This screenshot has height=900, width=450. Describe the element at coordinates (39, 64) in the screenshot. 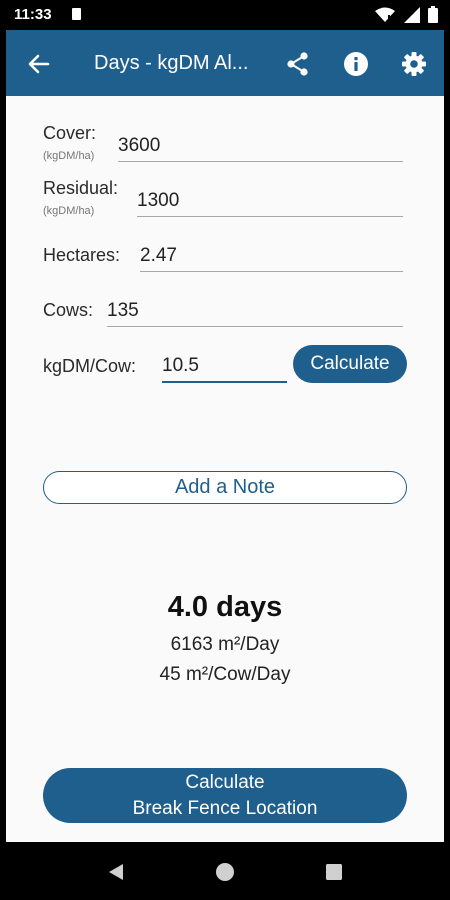

I see `back-arrow-icon` at that location.